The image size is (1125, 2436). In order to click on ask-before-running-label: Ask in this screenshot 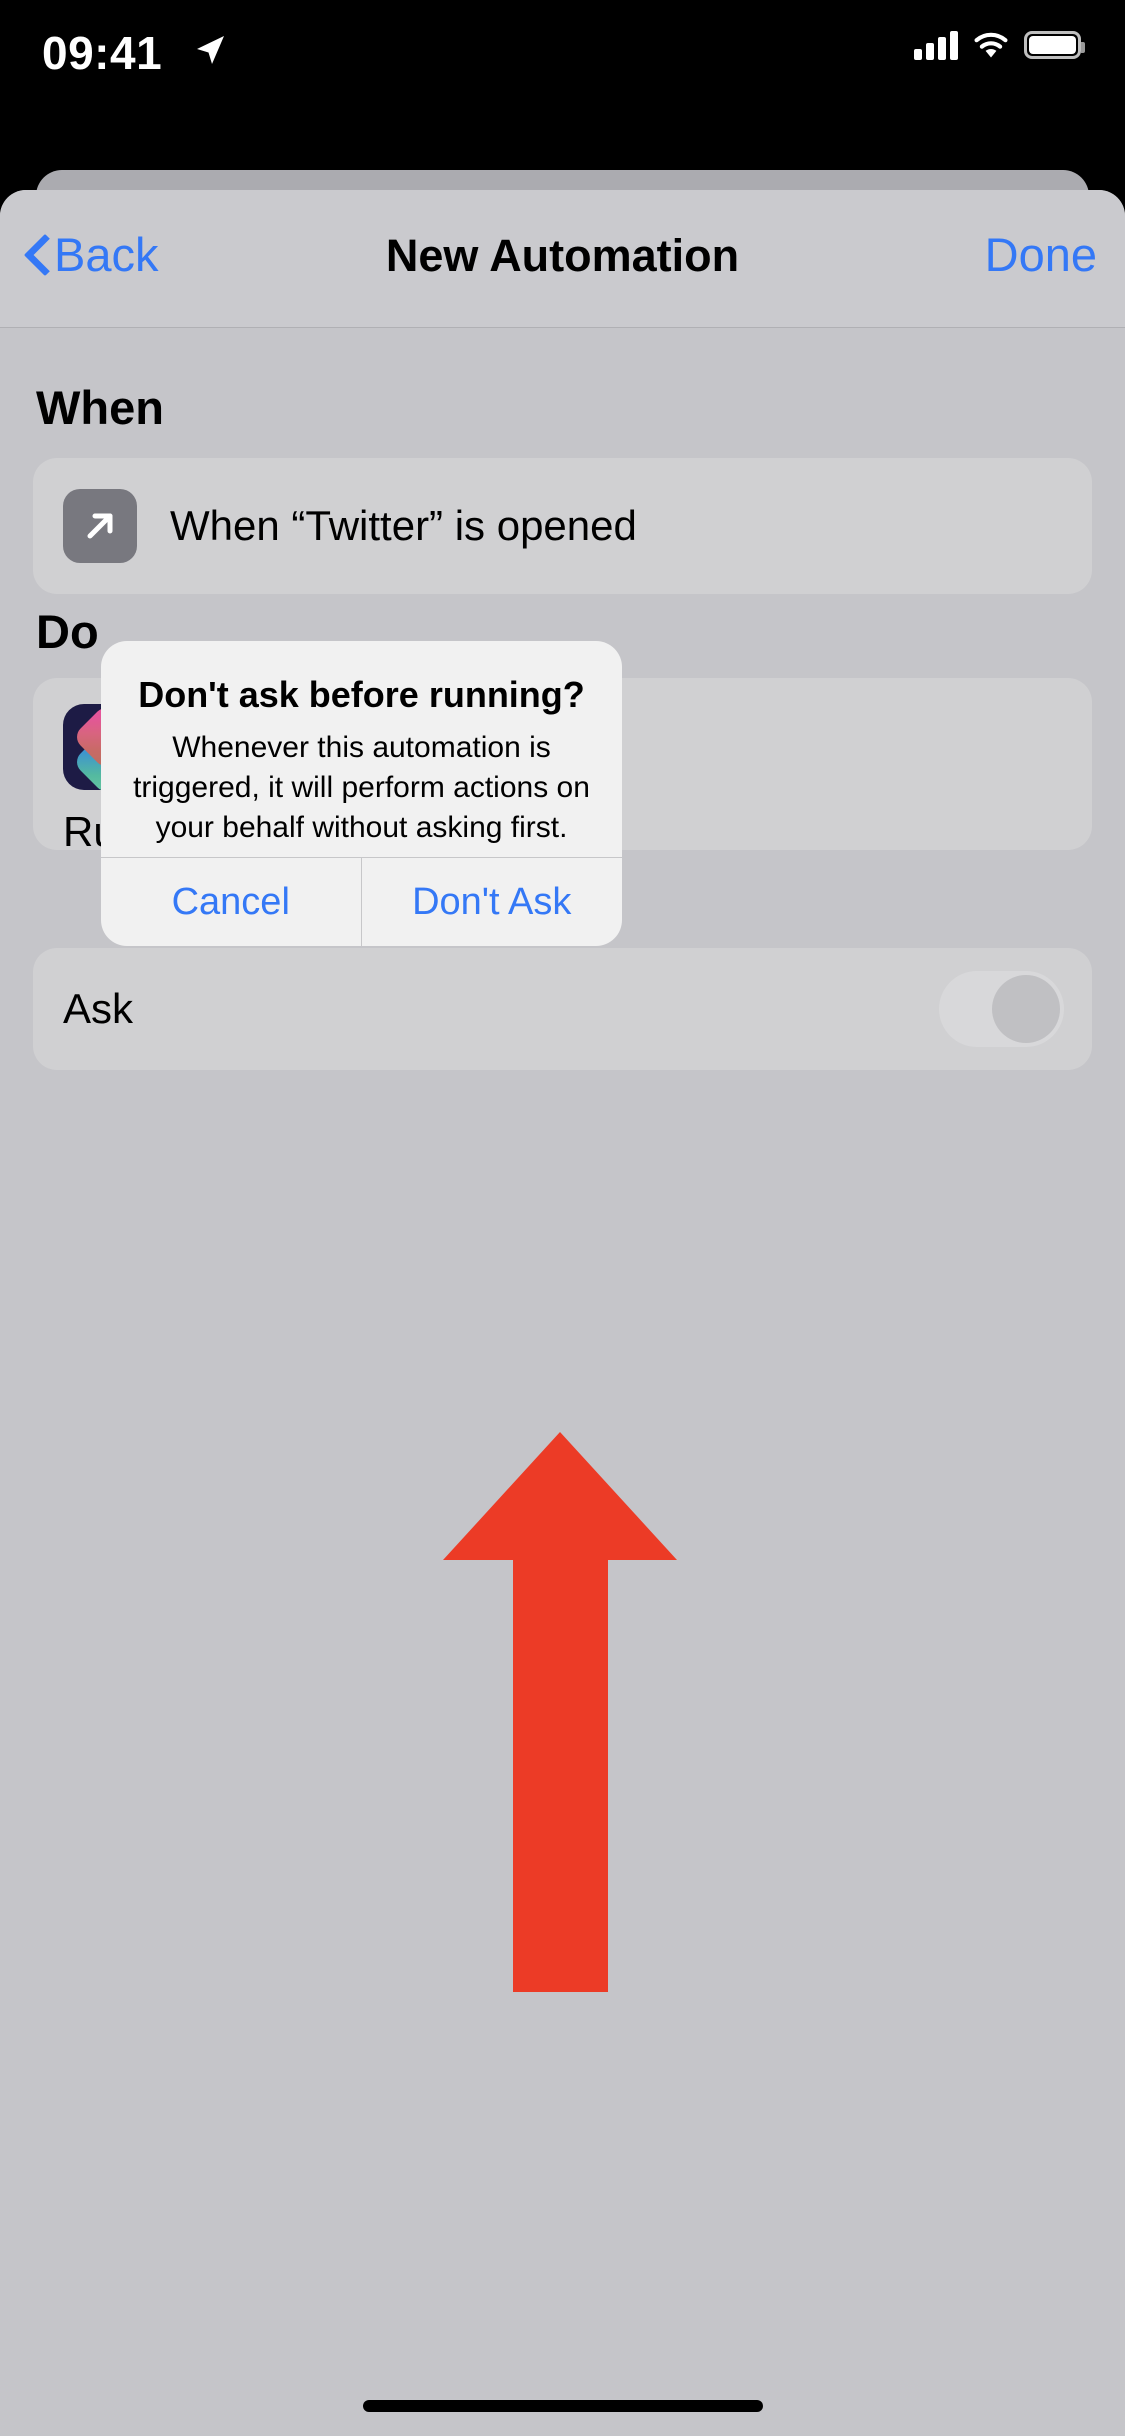, I will do `click(98, 1008)`.